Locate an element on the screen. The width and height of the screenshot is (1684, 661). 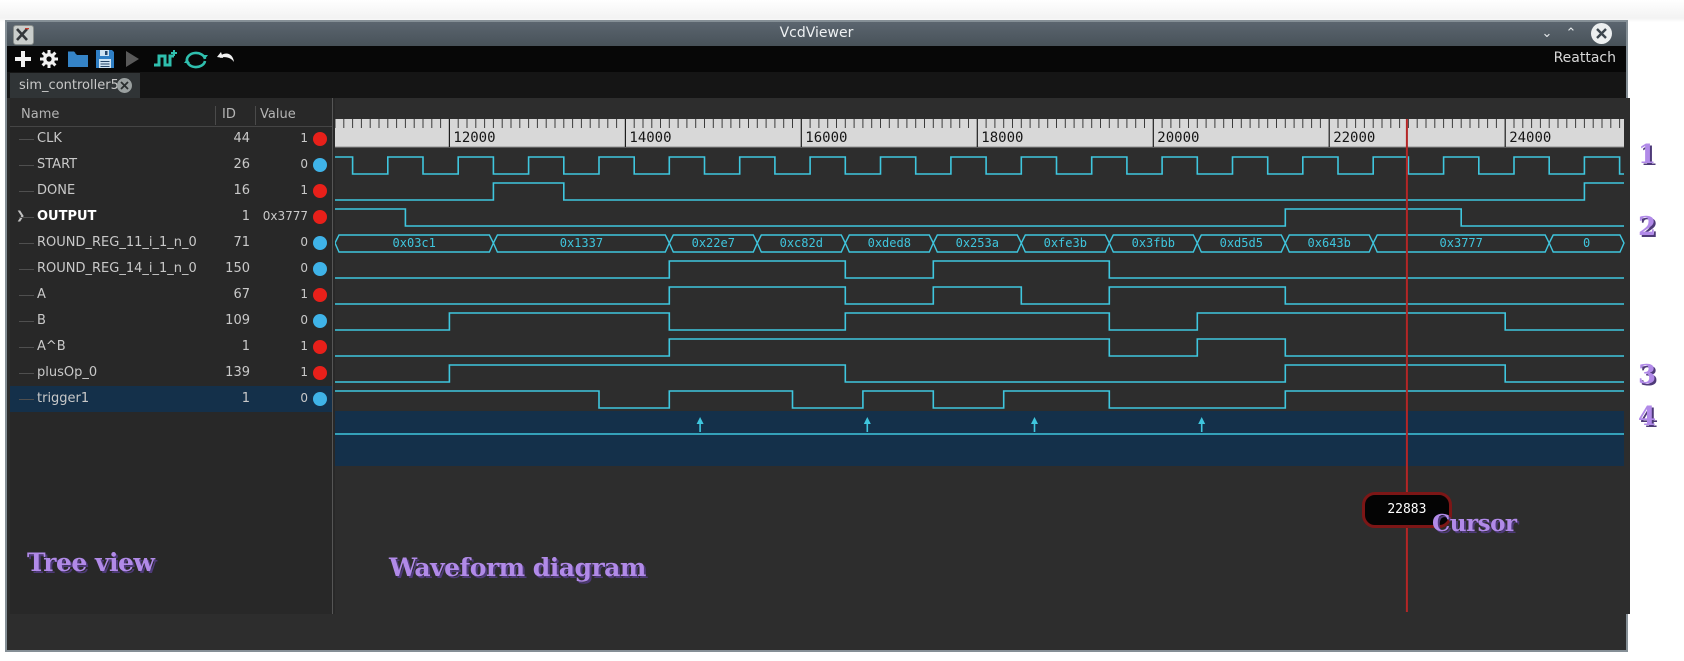
svg-text: 22000 is located at coordinates (1354, 138).